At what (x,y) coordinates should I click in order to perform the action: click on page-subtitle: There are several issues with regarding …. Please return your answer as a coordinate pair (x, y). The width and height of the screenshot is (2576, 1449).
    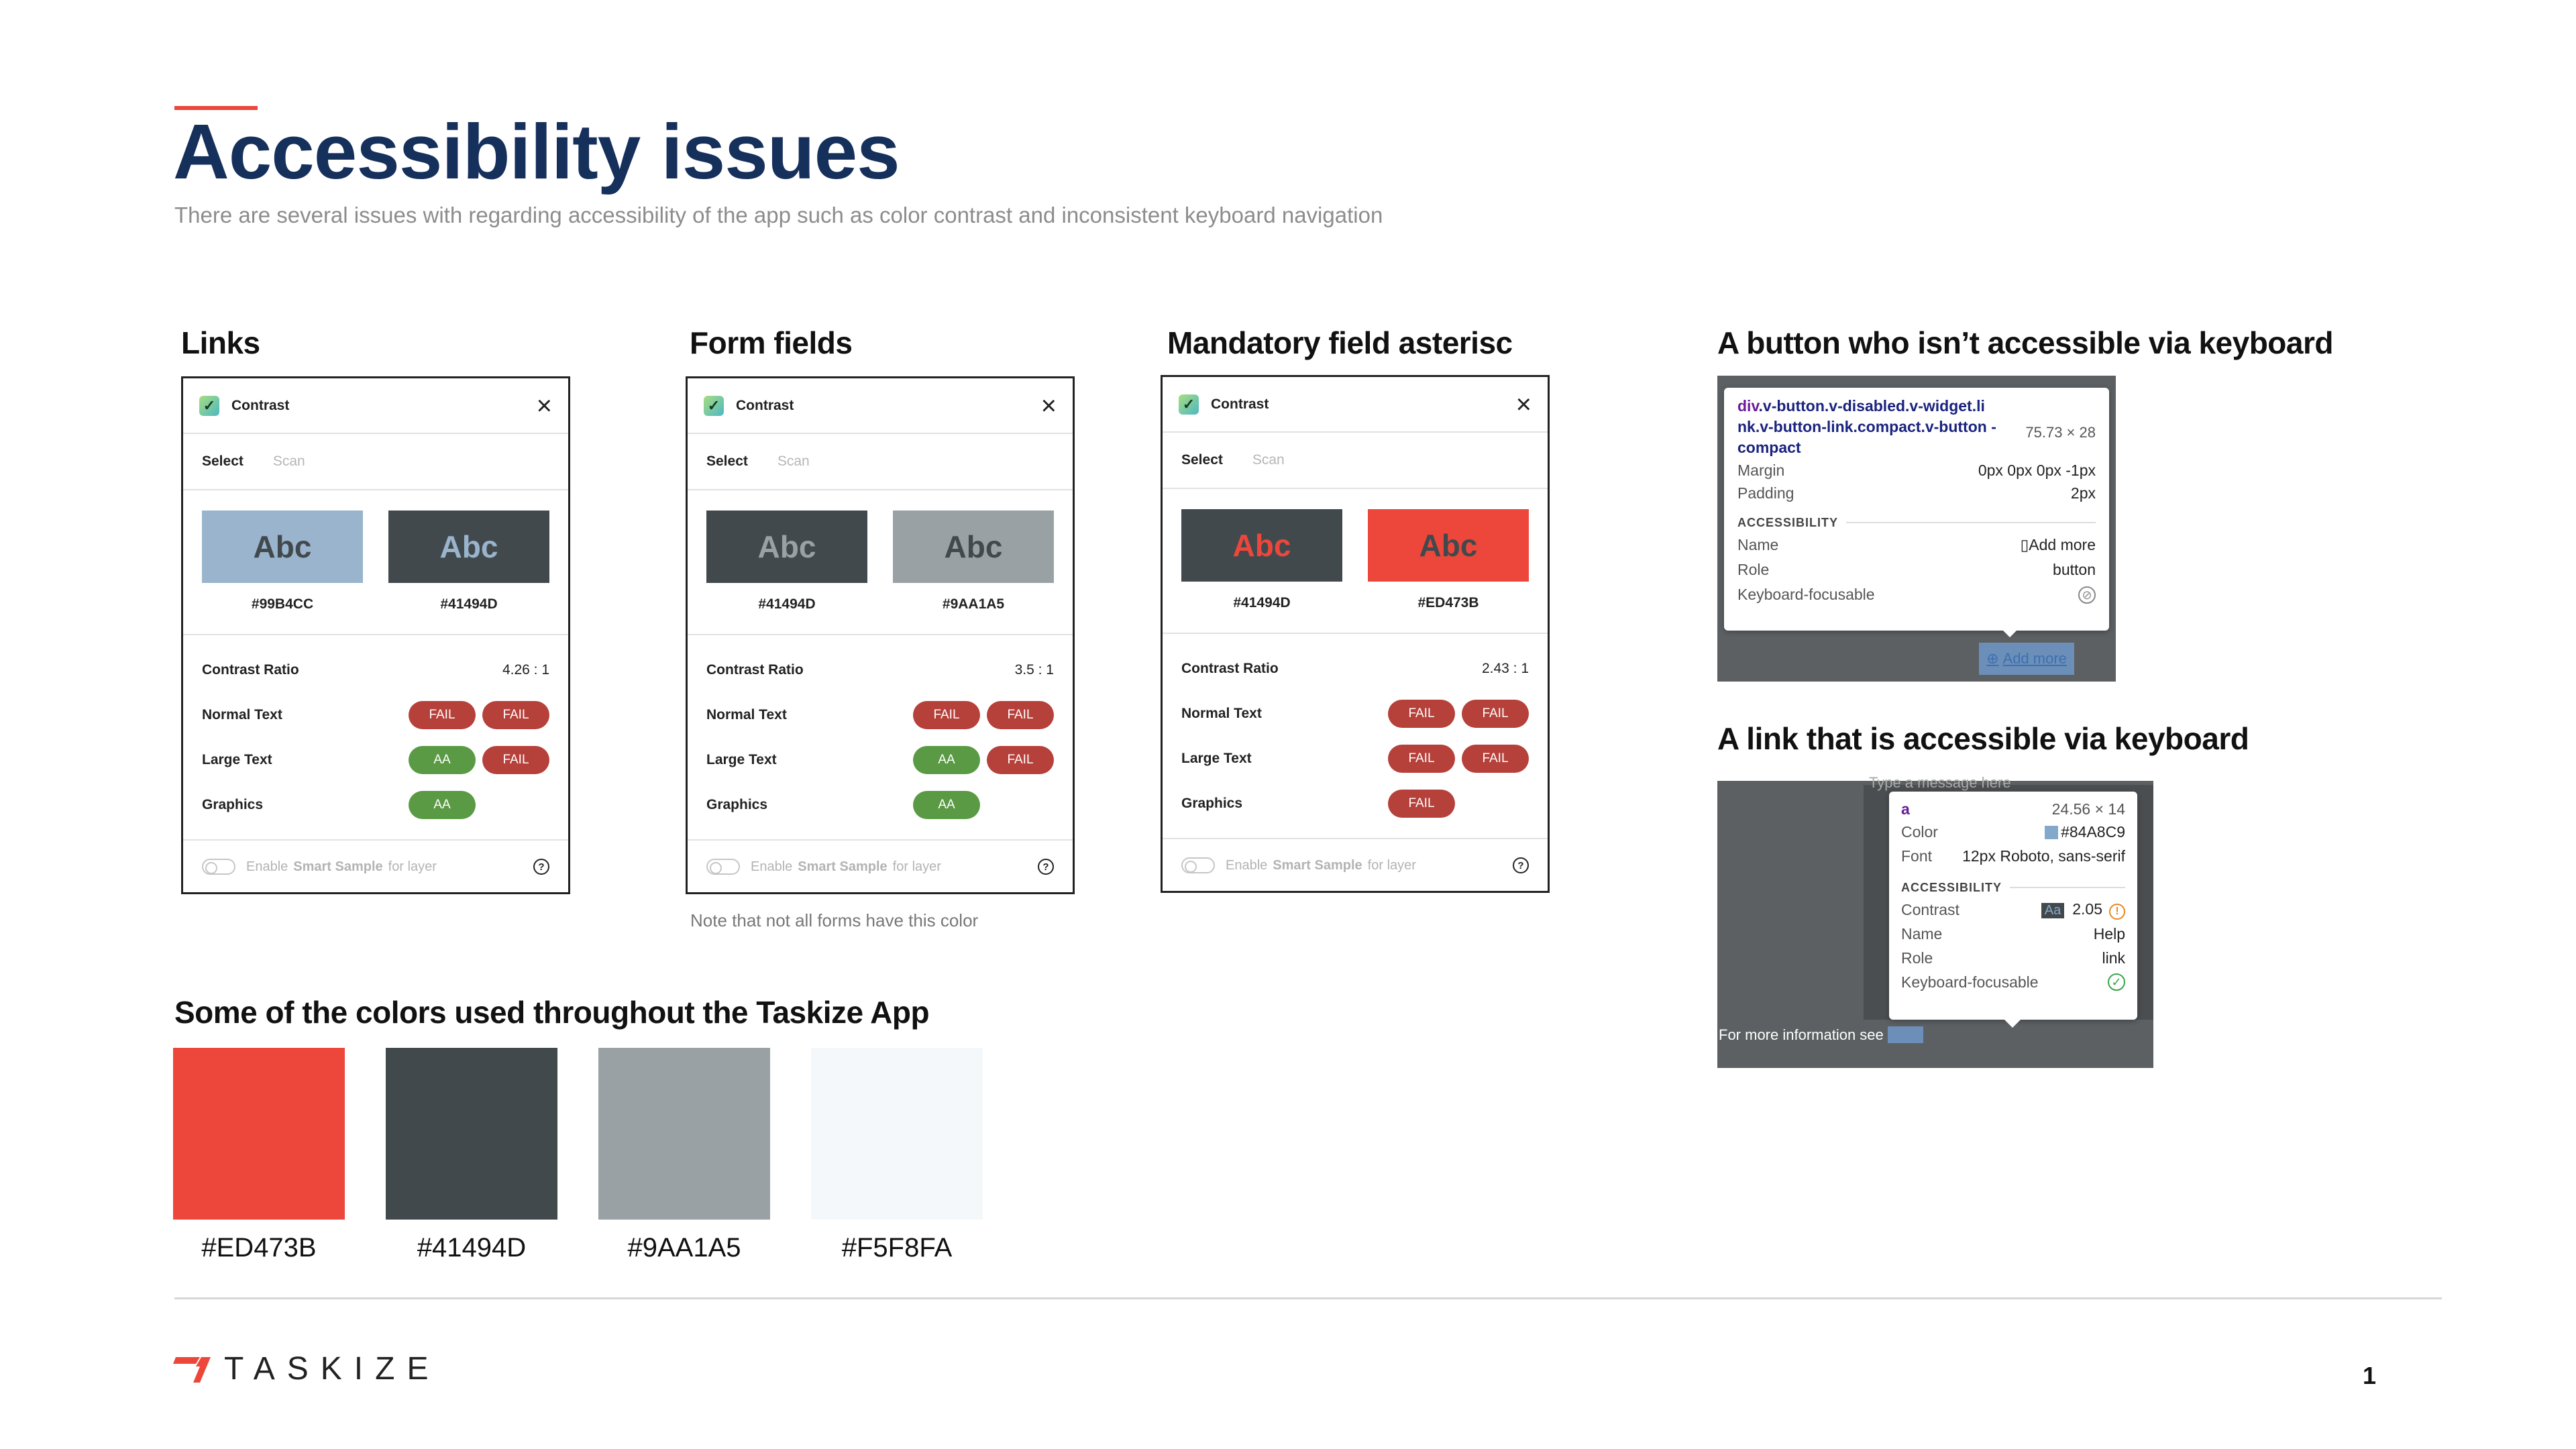
    Looking at the image, I should click on (778, 215).